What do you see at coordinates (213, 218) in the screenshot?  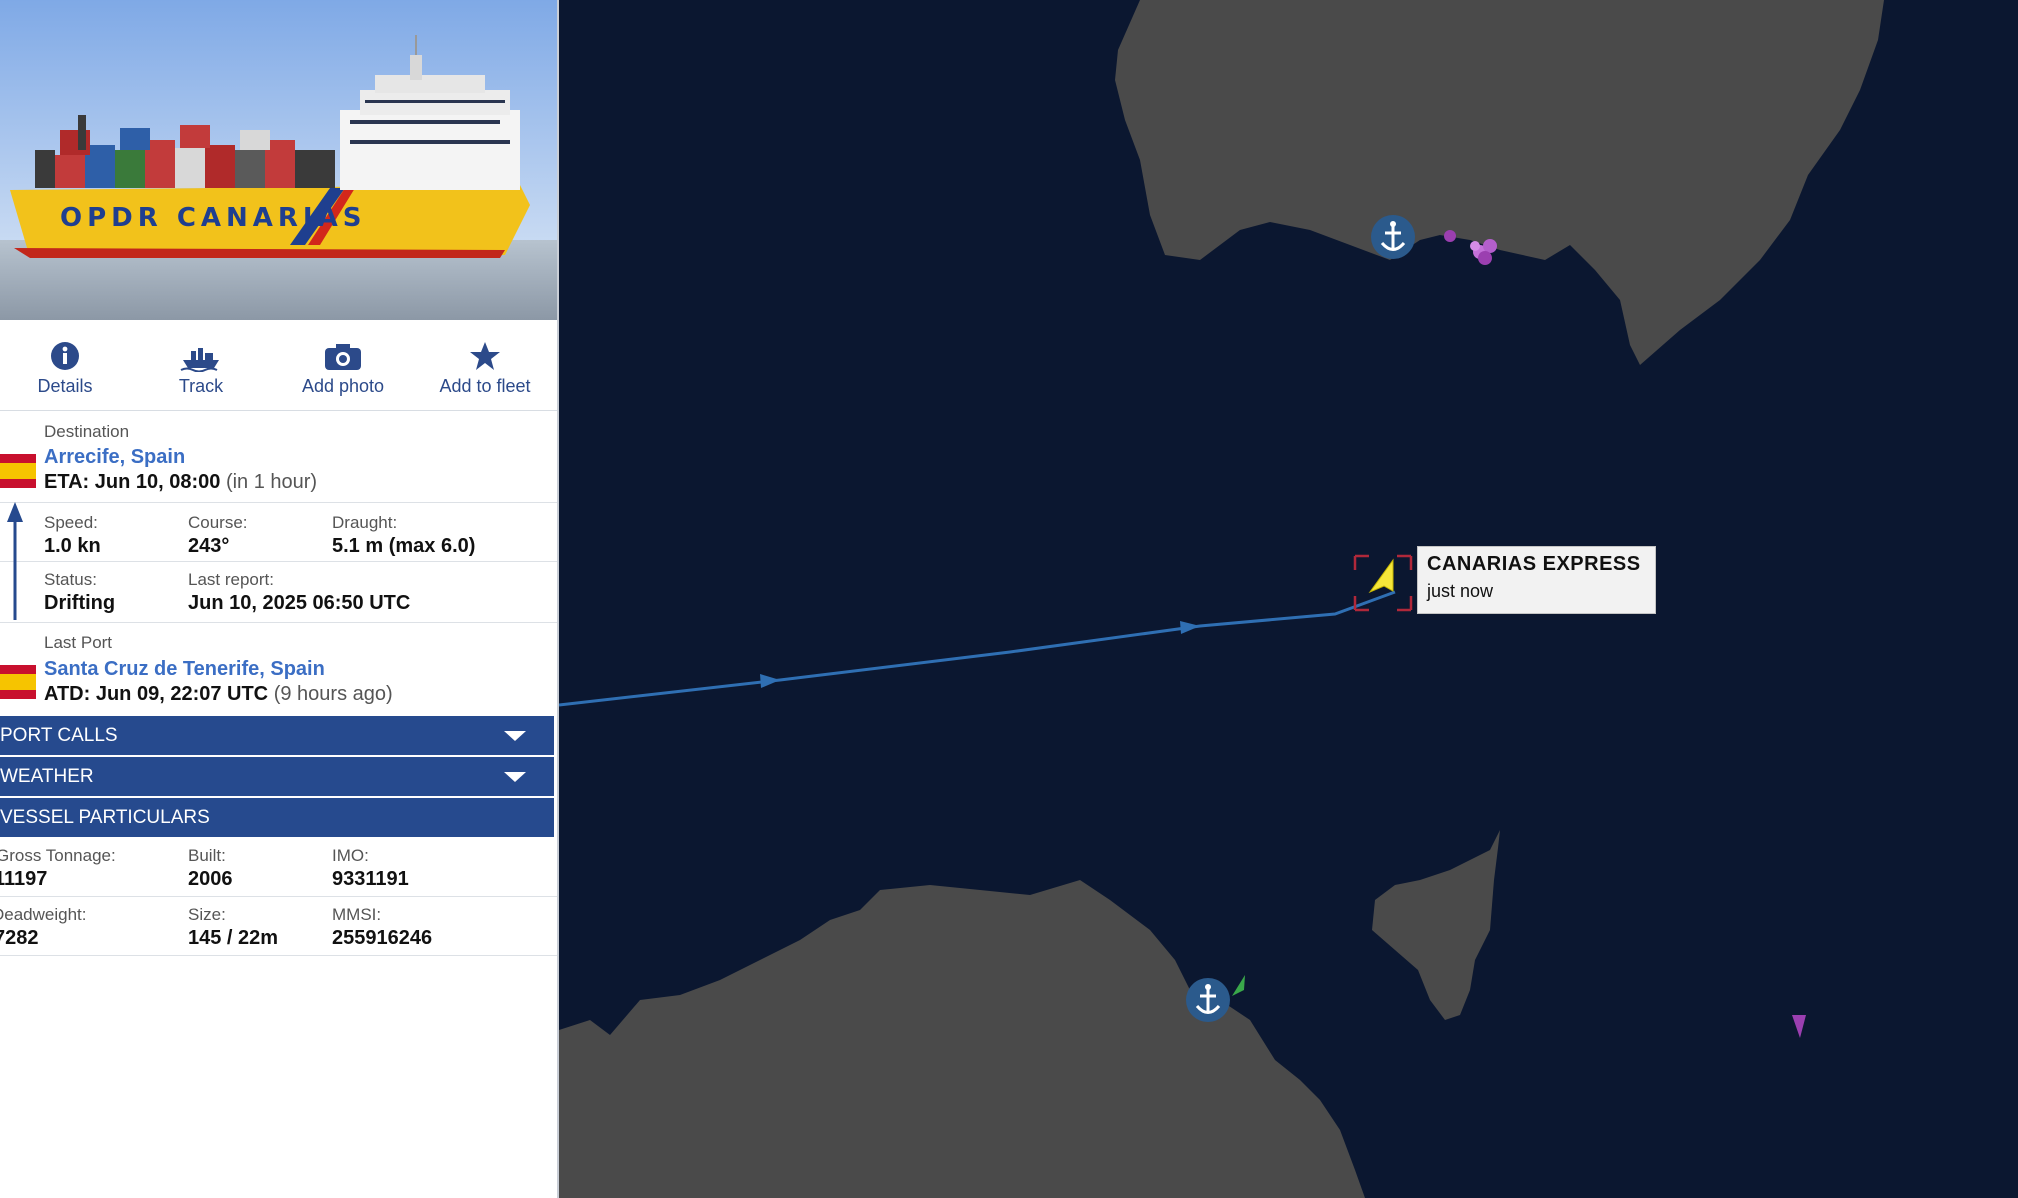 I see `svg-text: OPDR CANARIAS` at bounding box center [213, 218].